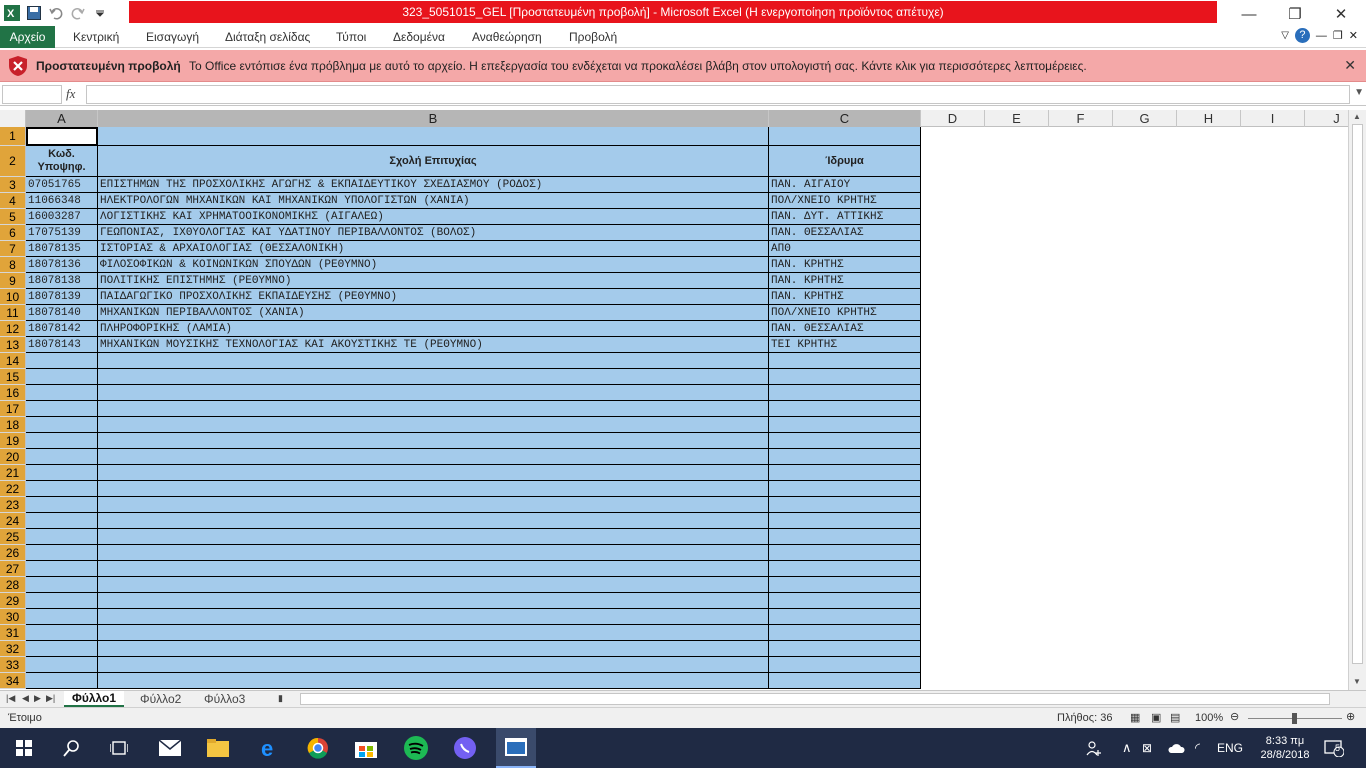 The width and height of the screenshot is (1366, 768). I want to click on network-x-icon: ⊠, so click(1147, 748).